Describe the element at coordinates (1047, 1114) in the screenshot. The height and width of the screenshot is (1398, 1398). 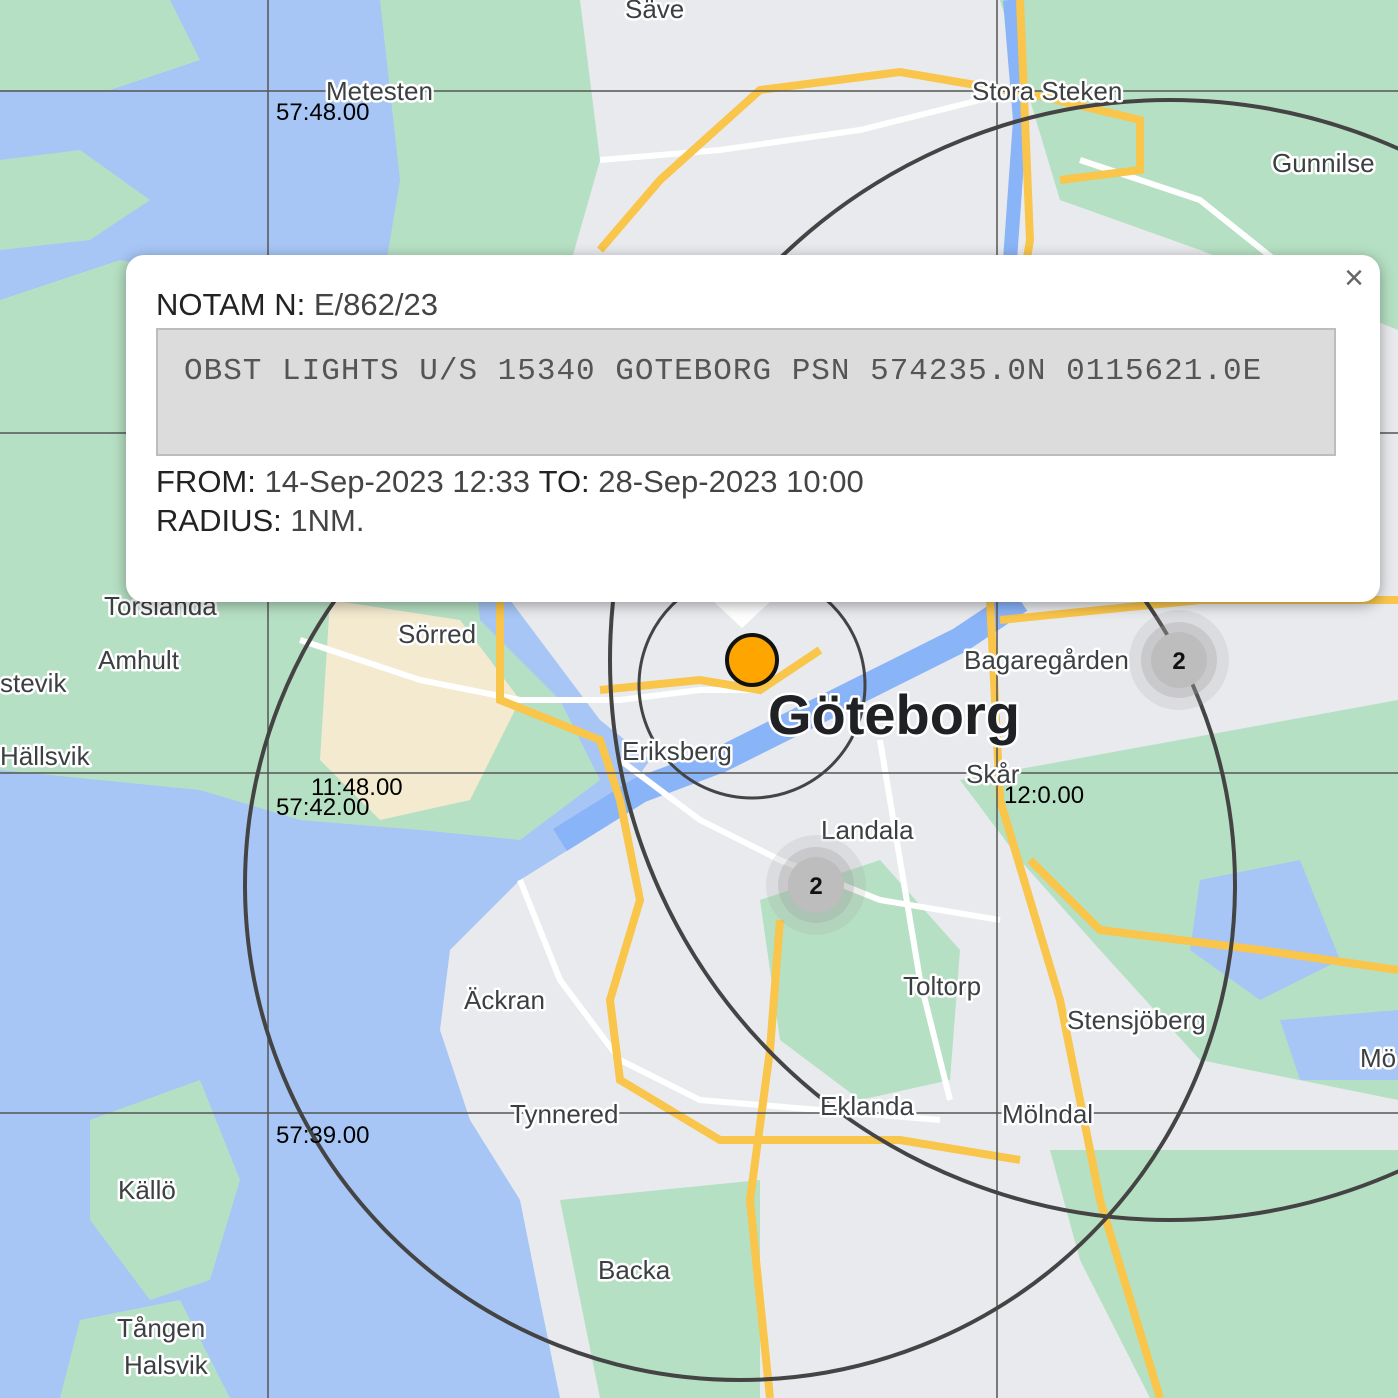
I see `place-label: Mölndal` at that location.